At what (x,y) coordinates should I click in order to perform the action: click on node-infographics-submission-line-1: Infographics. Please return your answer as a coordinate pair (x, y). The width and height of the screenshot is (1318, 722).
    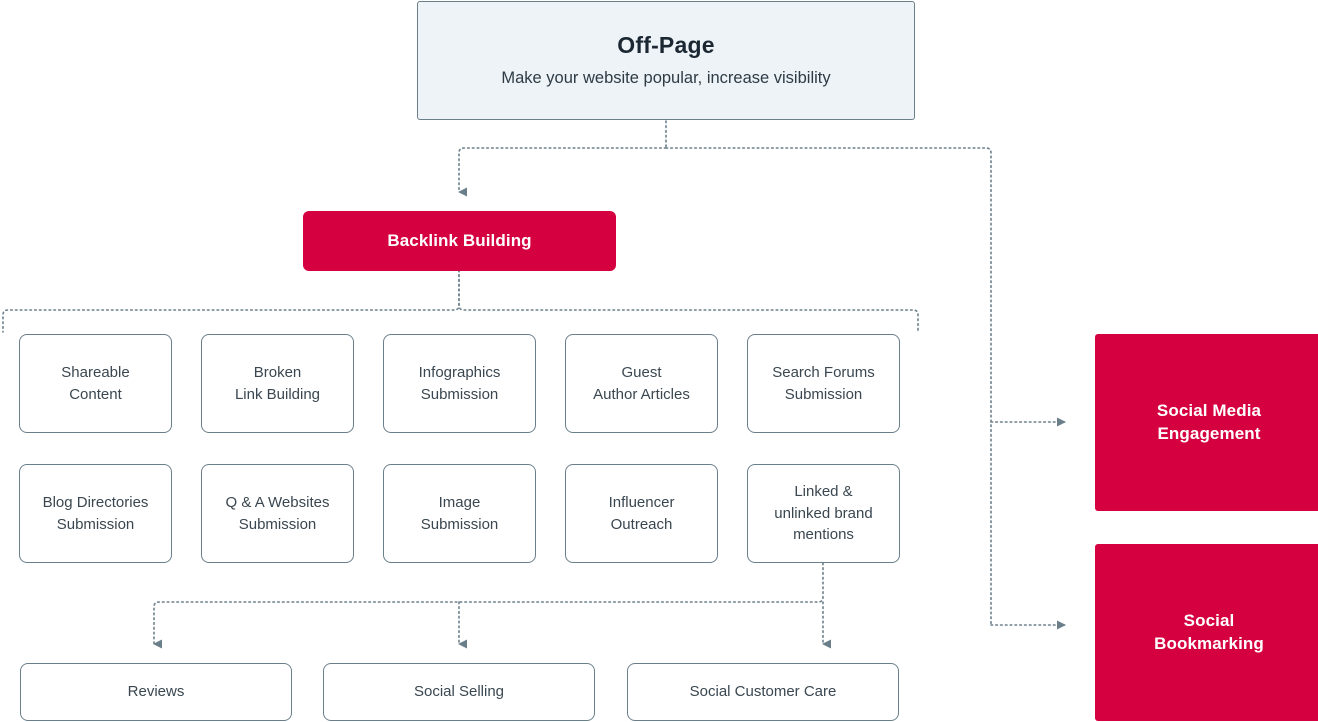
    Looking at the image, I should click on (459, 372).